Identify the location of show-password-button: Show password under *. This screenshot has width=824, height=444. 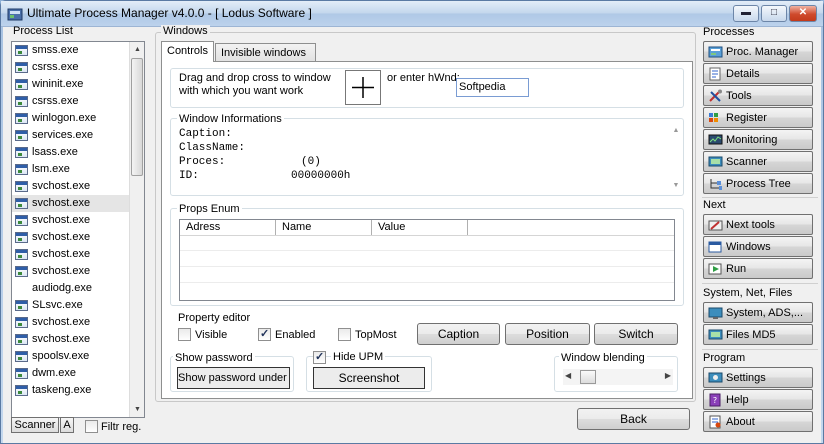
(233, 378).